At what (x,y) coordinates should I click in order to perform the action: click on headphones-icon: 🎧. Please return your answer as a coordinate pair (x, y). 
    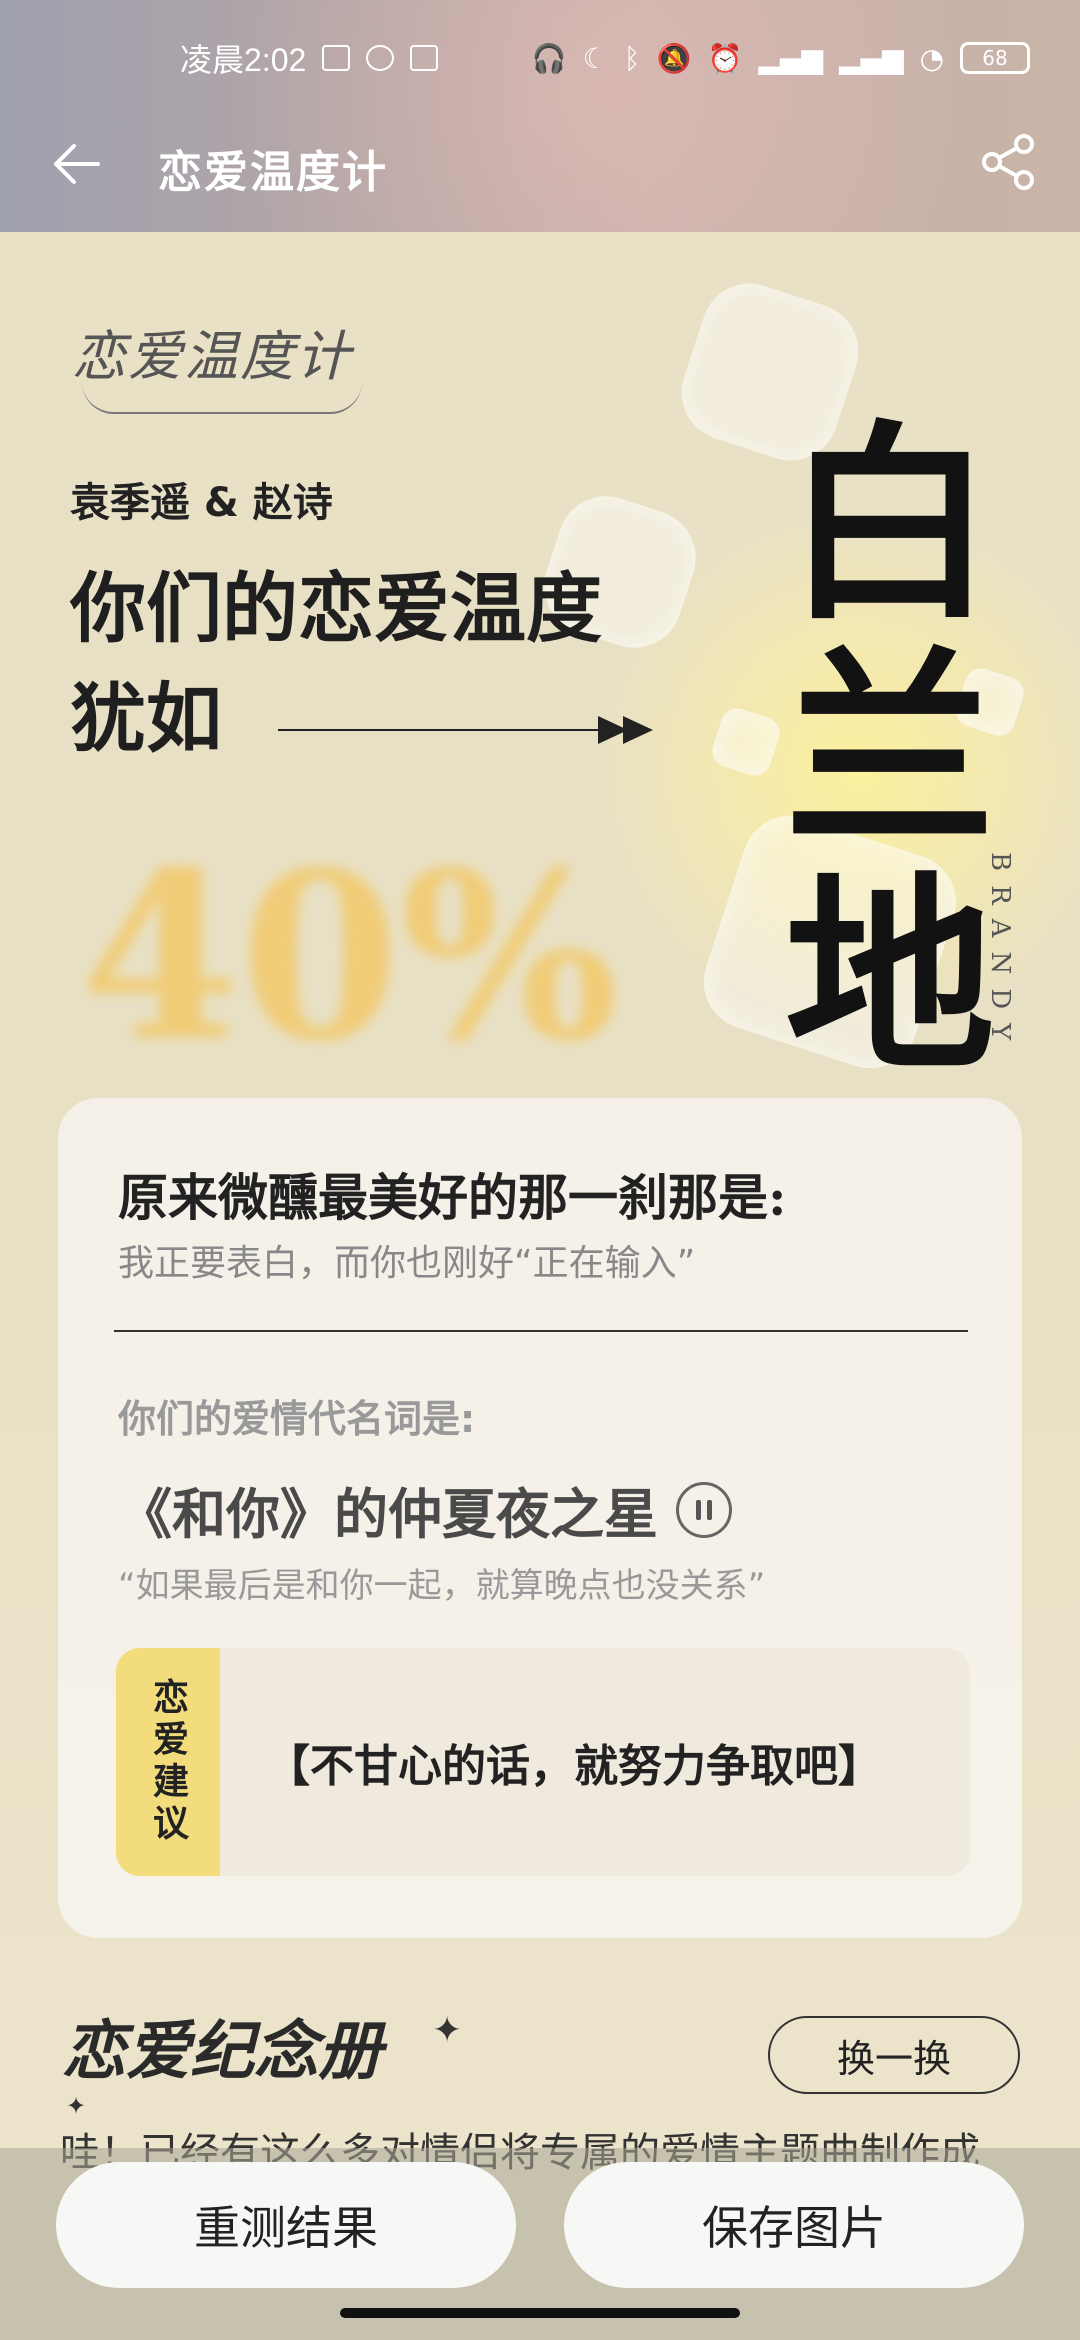
    Looking at the image, I should click on (549, 58).